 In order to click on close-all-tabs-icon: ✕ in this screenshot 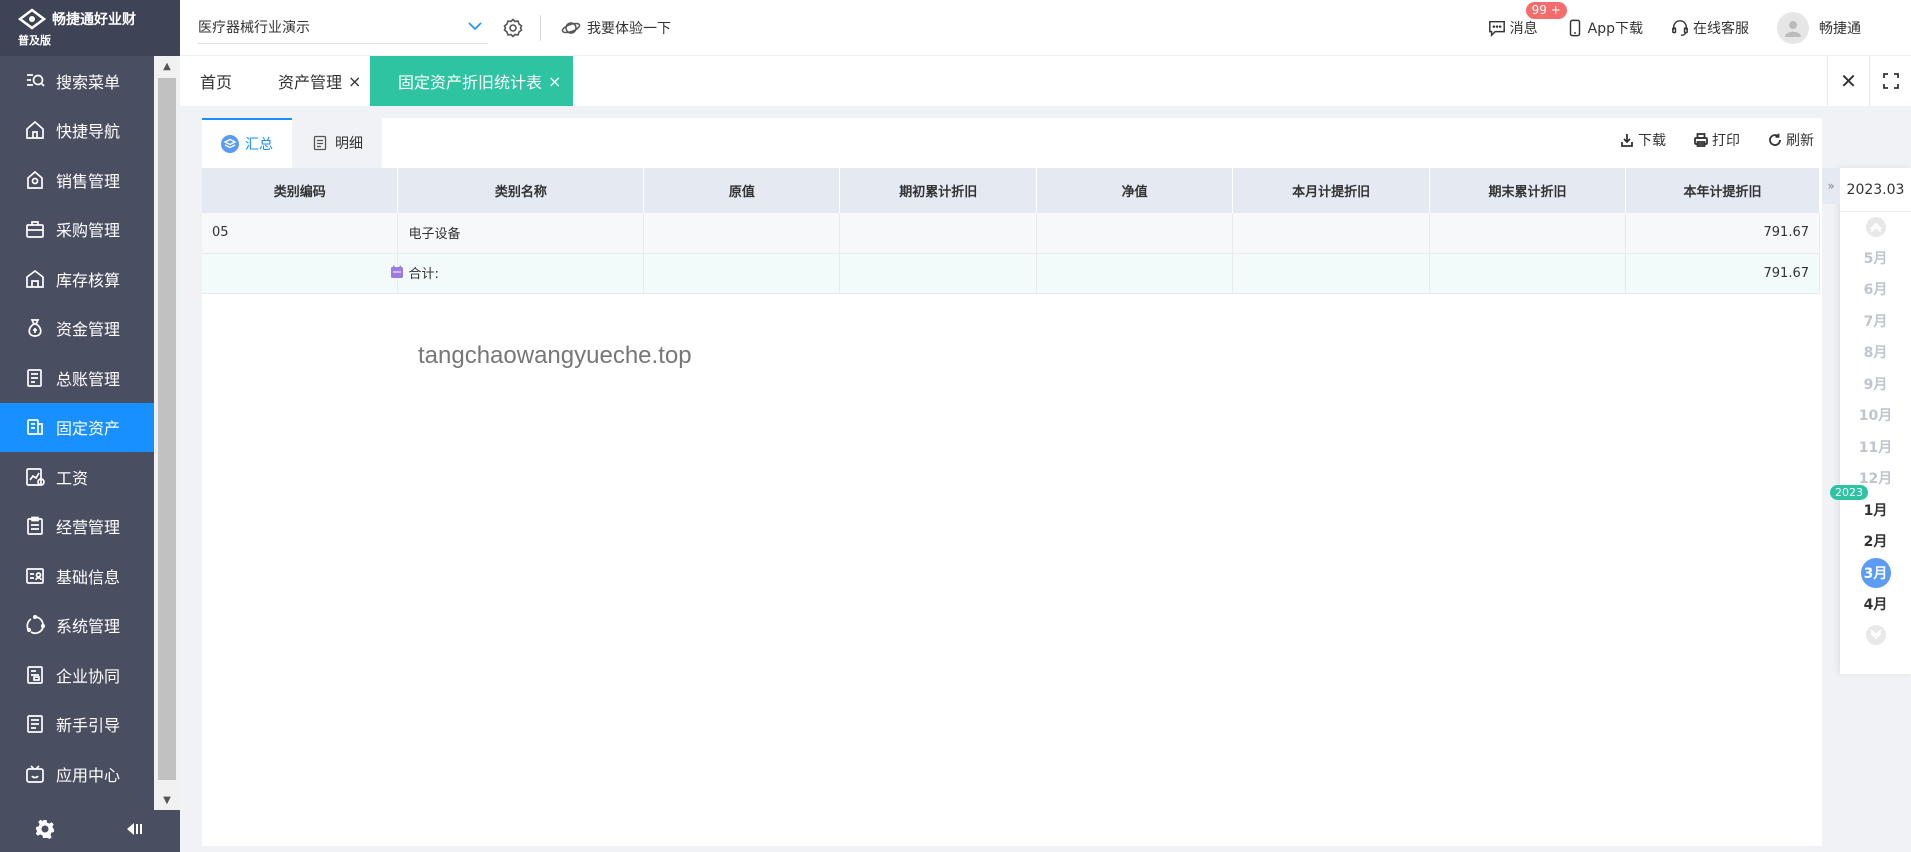, I will do `click(1848, 81)`.